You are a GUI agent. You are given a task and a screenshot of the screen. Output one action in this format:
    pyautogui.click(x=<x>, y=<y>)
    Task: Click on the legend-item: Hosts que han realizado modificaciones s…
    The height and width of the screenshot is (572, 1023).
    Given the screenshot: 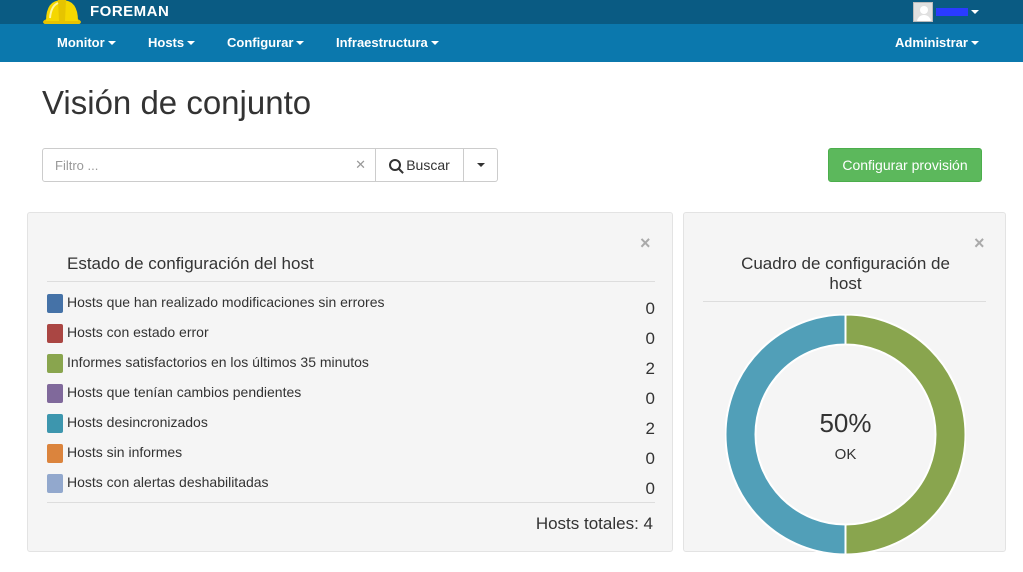 What is the action you would take?
    pyautogui.click(x=351, y=305)
    